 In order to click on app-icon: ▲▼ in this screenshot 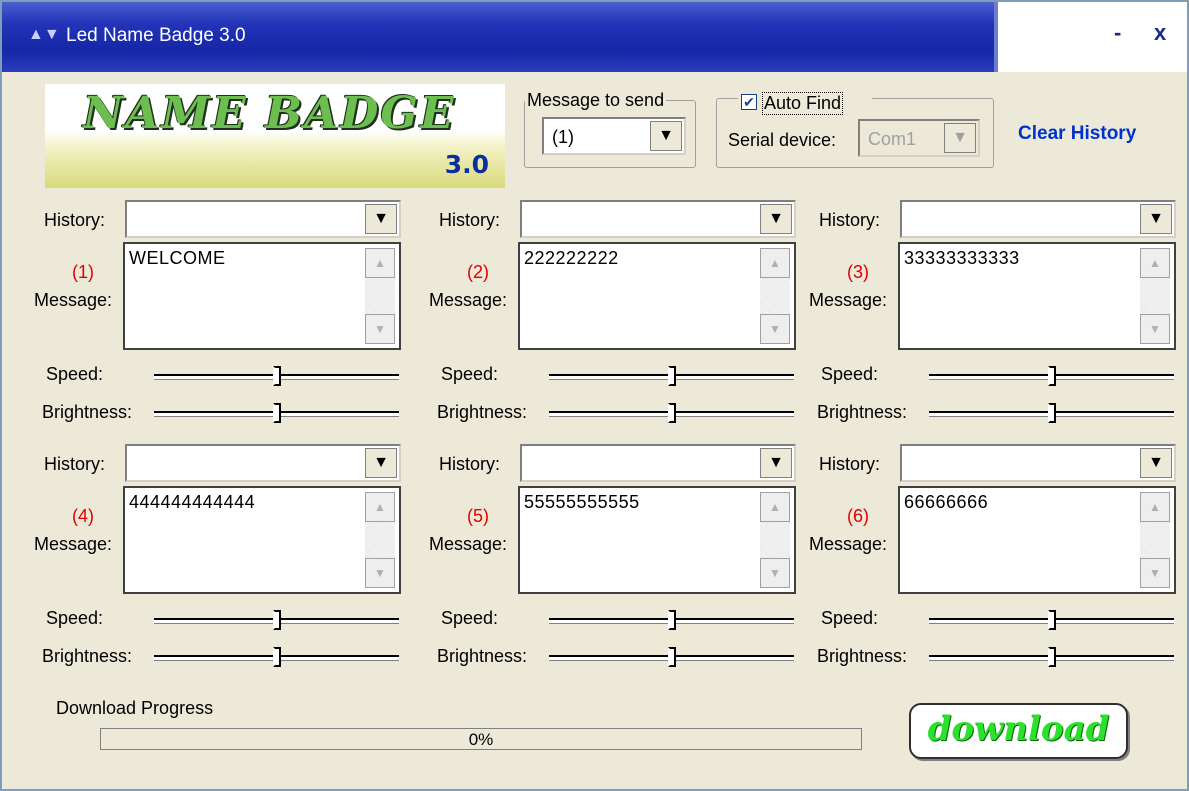, I will do `click(44, 34)`.